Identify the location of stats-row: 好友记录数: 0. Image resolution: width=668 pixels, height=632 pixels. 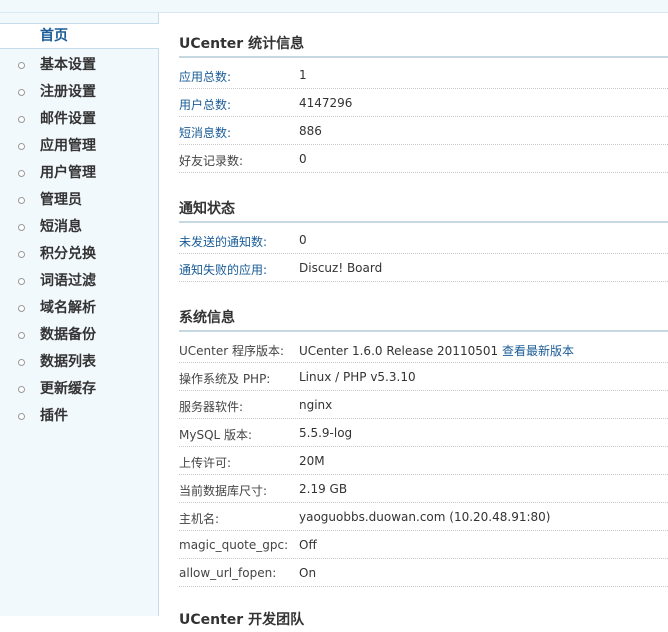
(423, 159).